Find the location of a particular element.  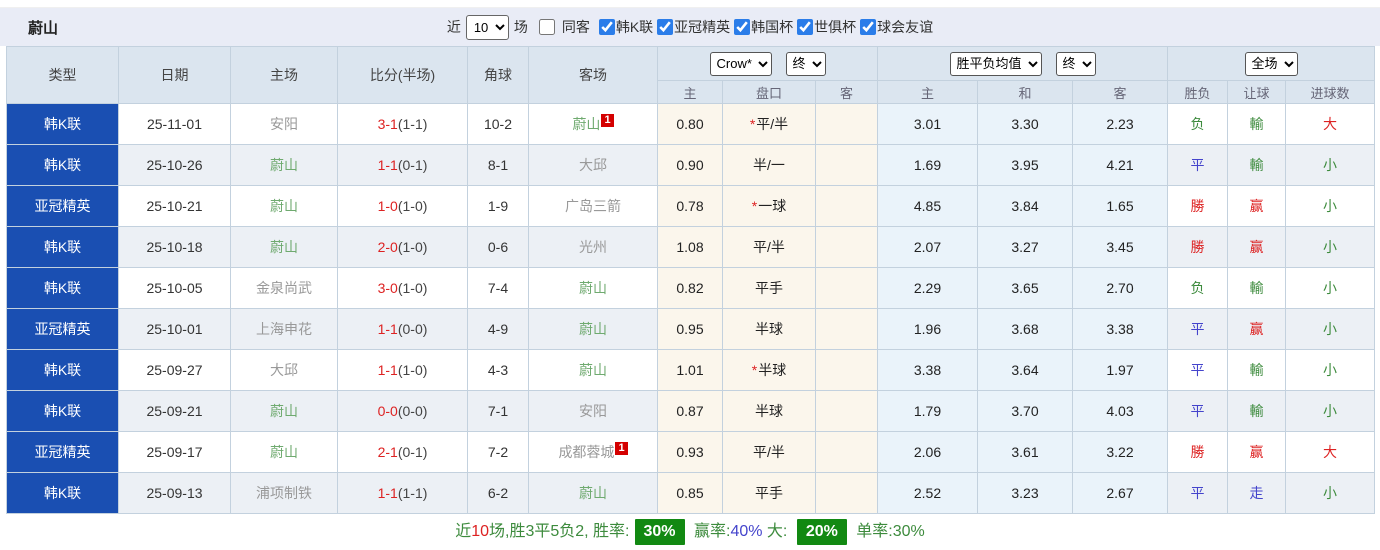

home-team-link: 大邱 is located at coordinates (284, 370).